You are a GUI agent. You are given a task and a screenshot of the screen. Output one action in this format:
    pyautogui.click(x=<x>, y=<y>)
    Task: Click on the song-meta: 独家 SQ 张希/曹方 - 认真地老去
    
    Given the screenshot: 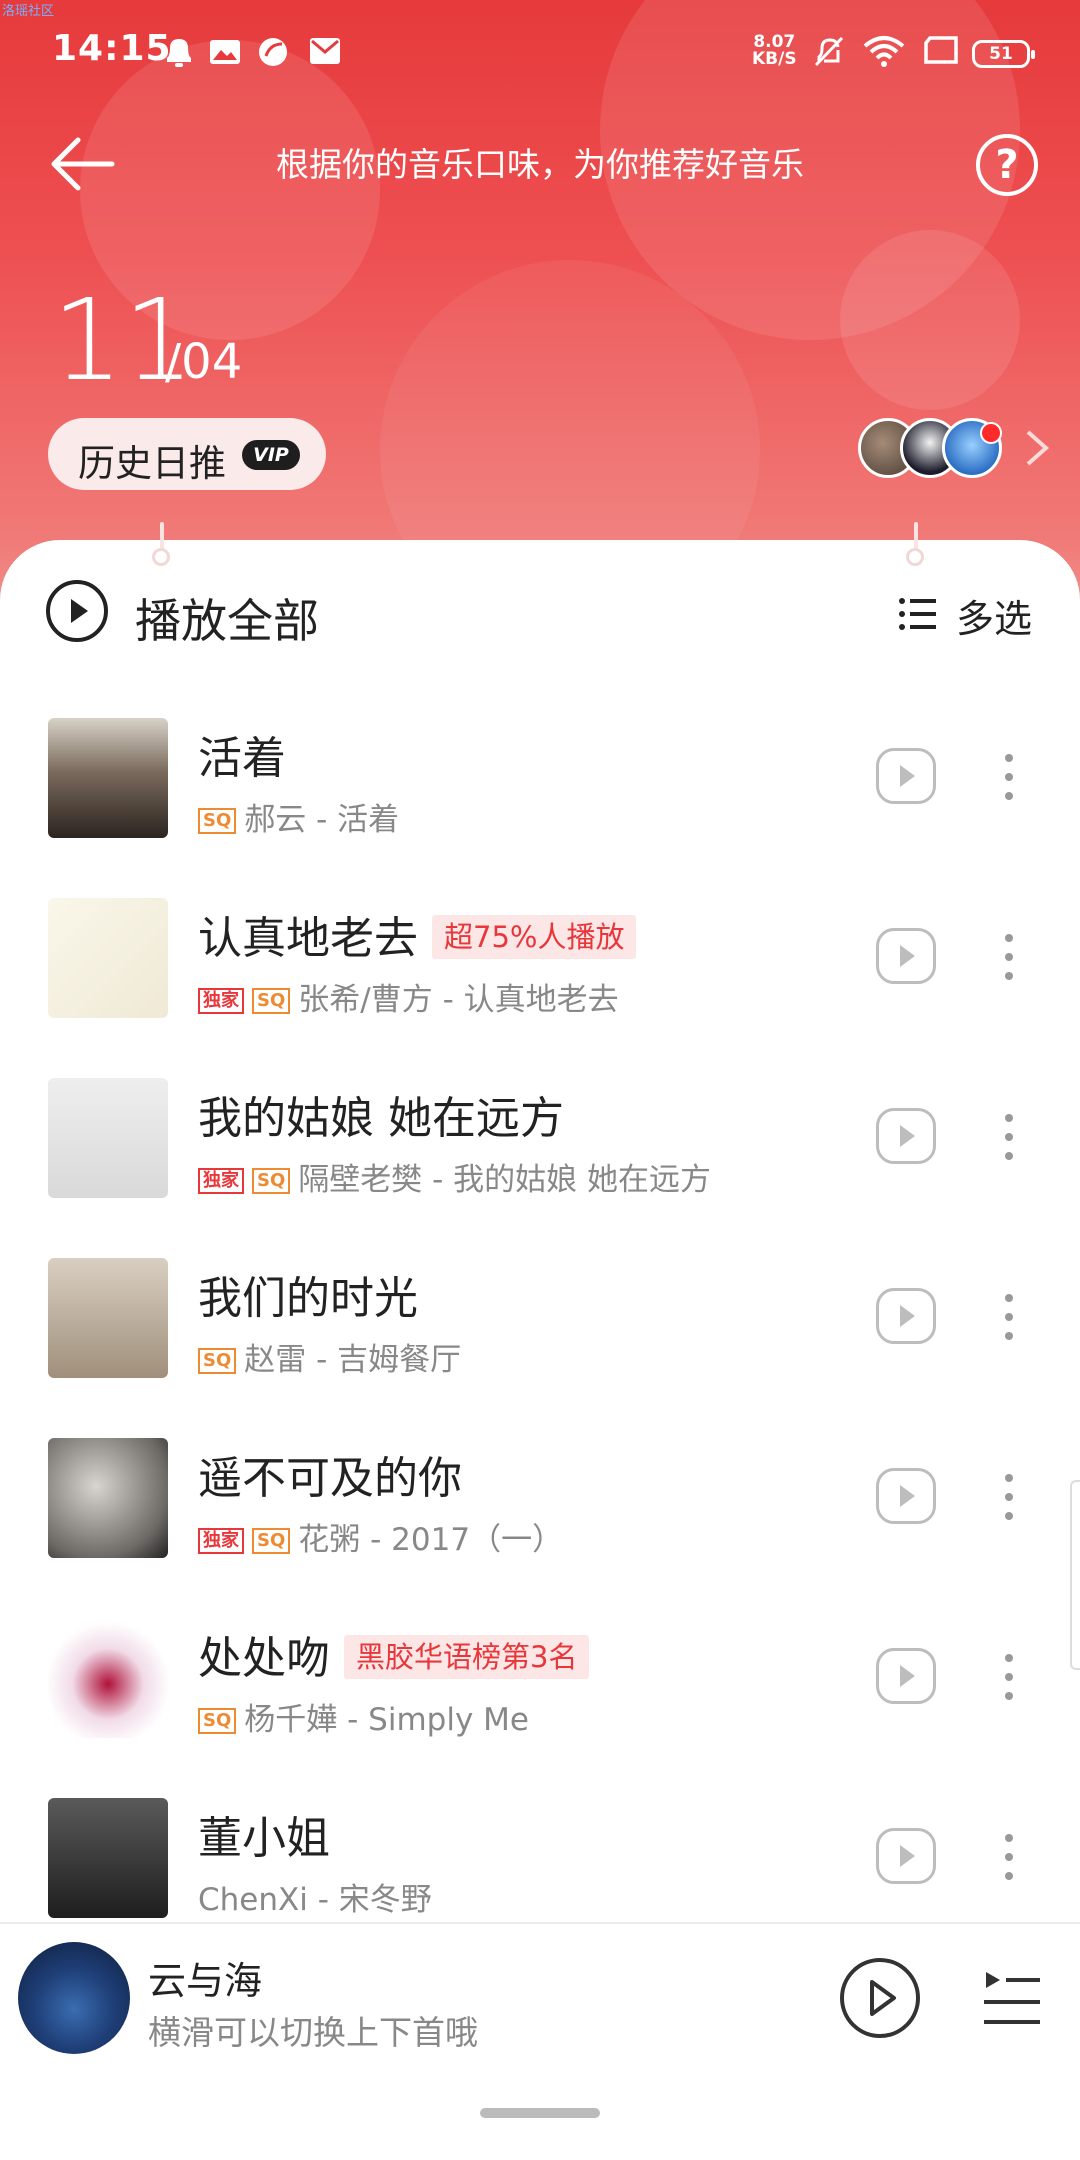 What is the action you would take?
    pyautogui.click(x=408, y=996)
    